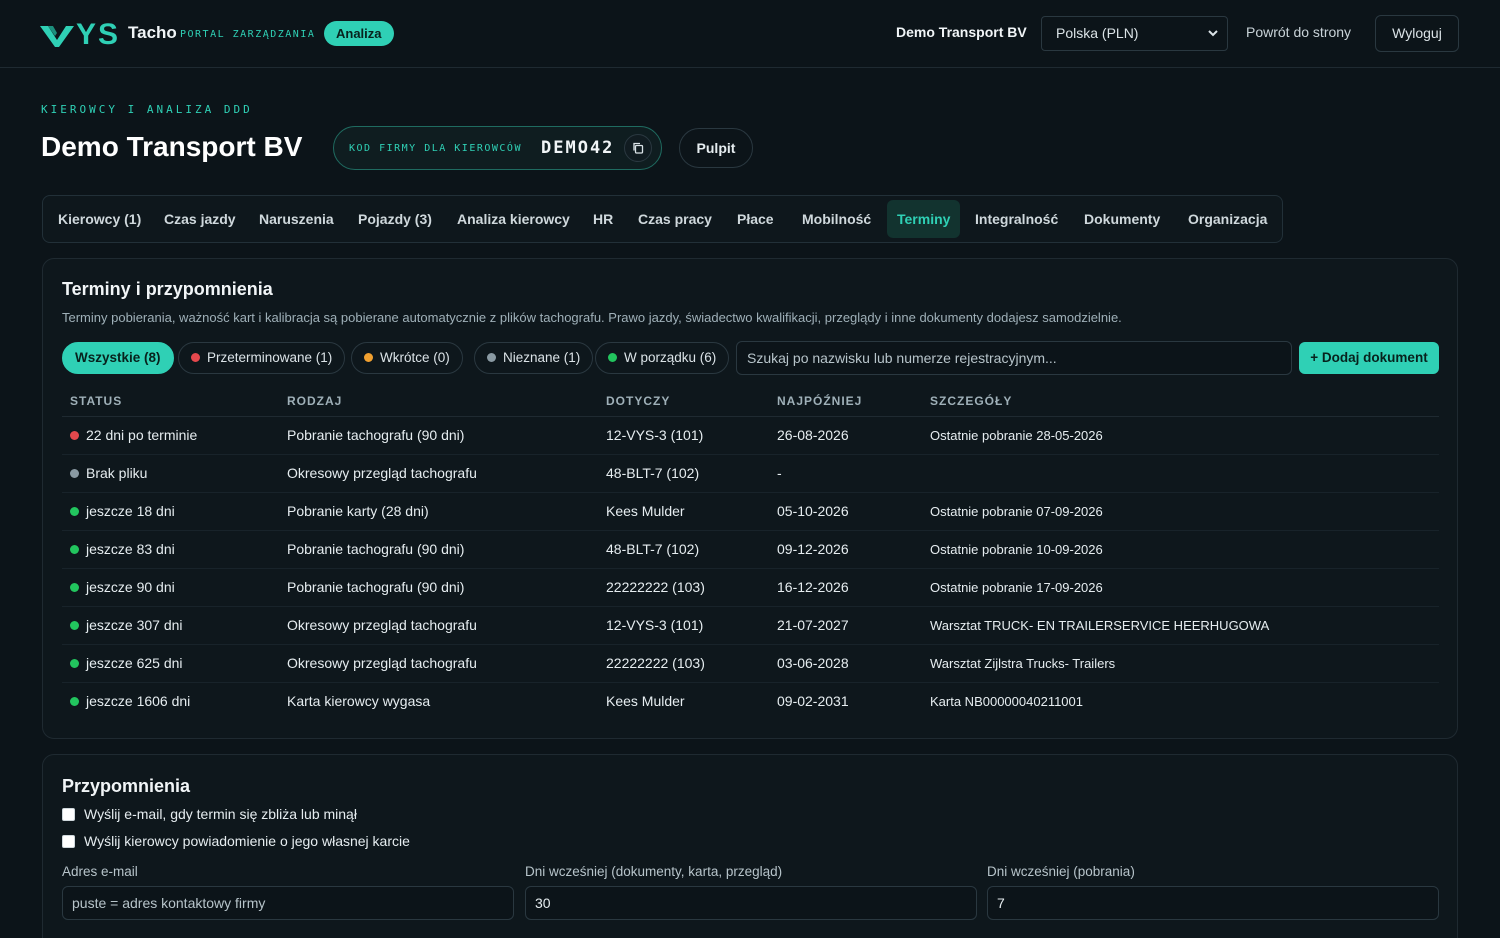 The image size is (1500, 938). What do you see at coordinates (1016, 435) in the screenshot?
I see `details-cell: Ostatnie pobranie 28-05-2026` at bounding box center [1016, 435].